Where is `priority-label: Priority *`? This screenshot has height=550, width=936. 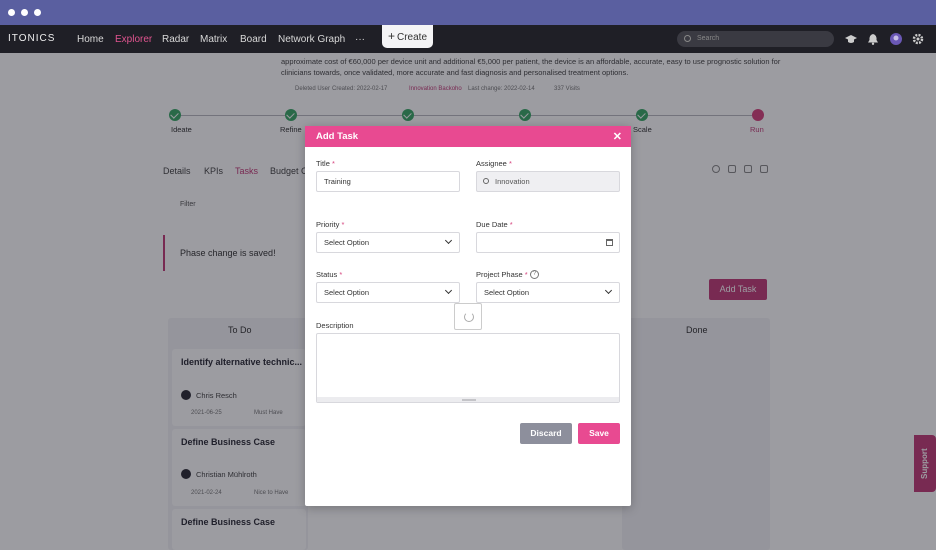 priority-label: Priority * is located at coordinates (330, 224).